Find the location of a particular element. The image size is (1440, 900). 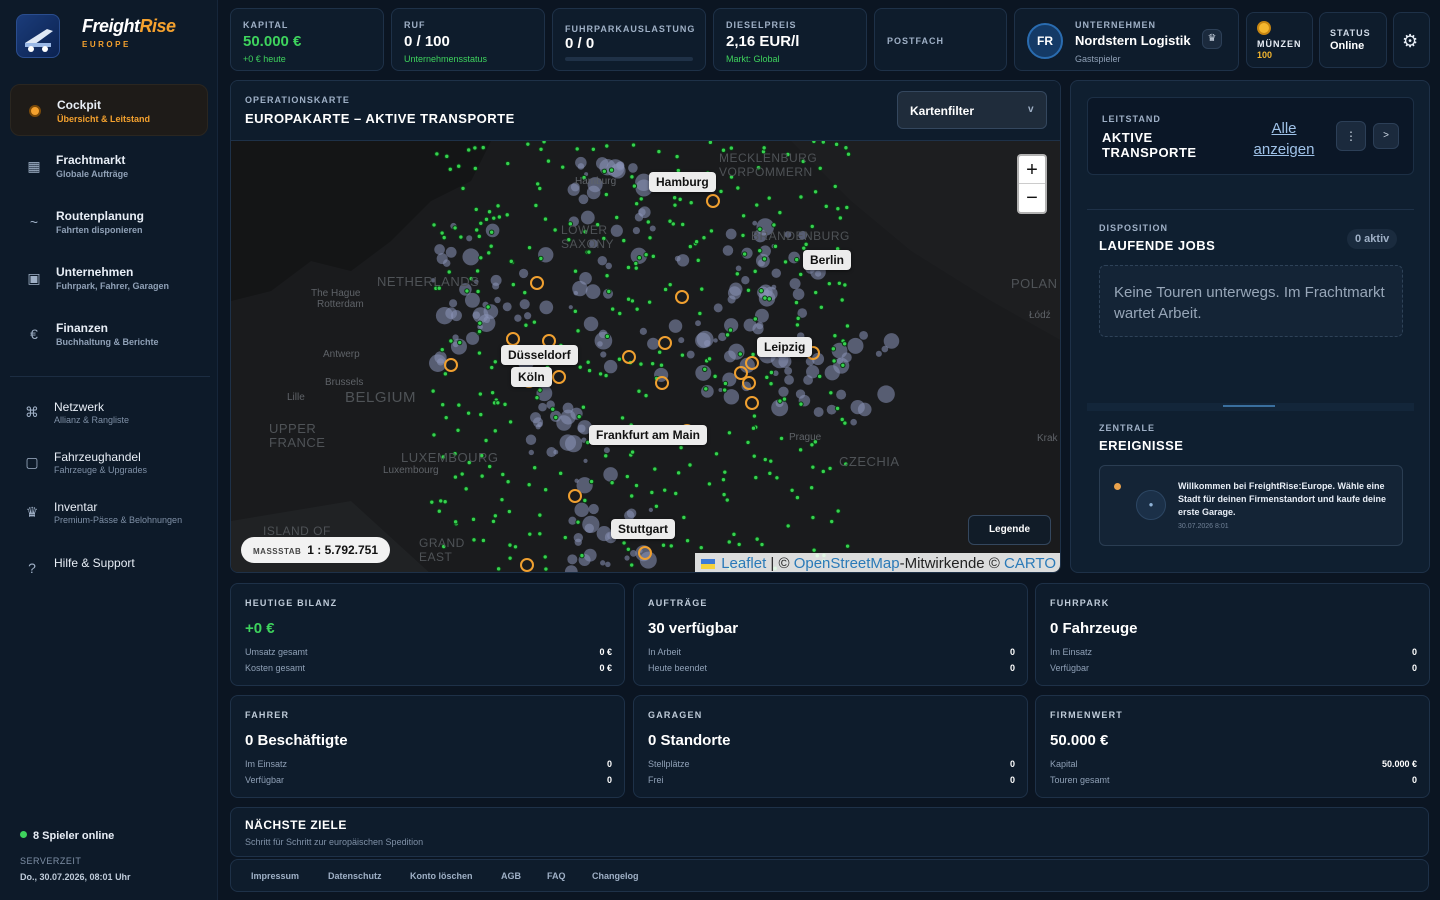

zoom-out-button: − is located at coordinates (1032, 198).